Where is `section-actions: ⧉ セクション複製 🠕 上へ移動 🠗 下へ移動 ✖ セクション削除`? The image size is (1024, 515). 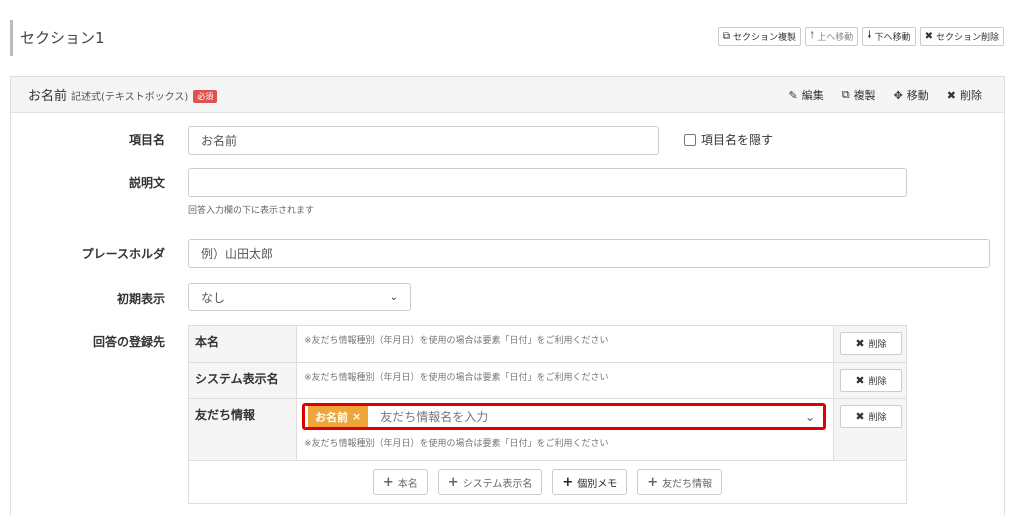 section-actions: ⧉ セクション複製 🠕 上へ移動 🠗 下へ移動 ✖ セクション削除 is located at coordinates (860, 36).